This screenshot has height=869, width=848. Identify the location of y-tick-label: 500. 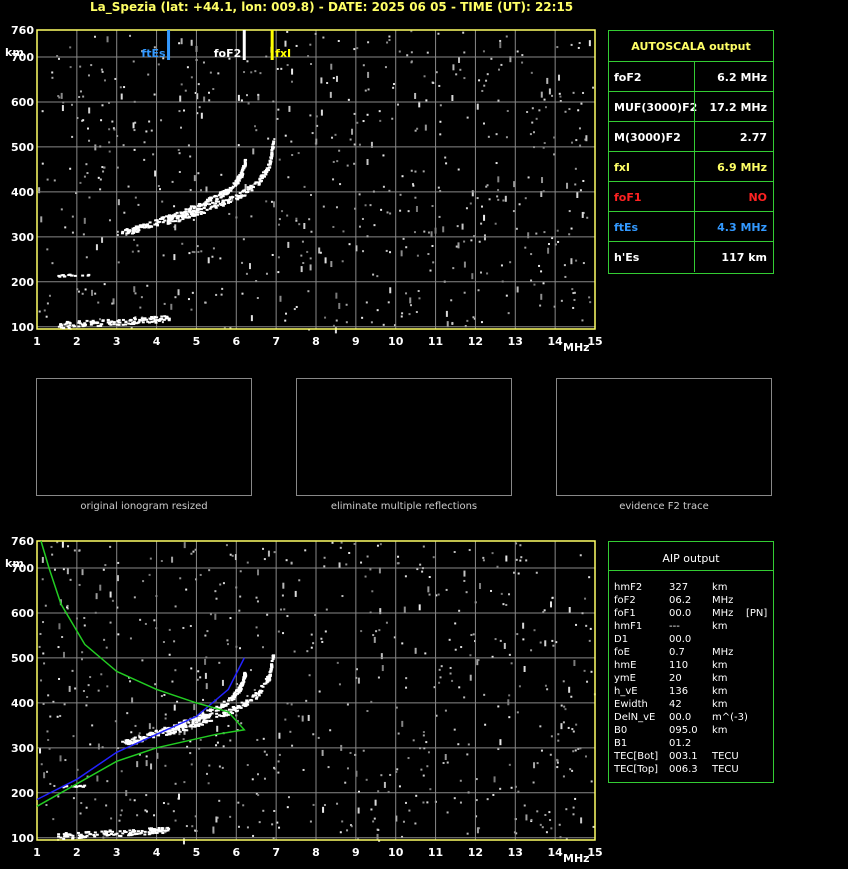
(22, 147).